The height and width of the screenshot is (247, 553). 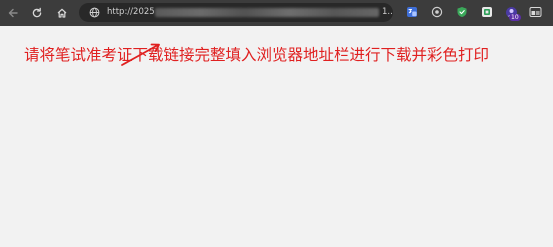 I want to click on shield-extension-icon, so click(x=462, y=12).